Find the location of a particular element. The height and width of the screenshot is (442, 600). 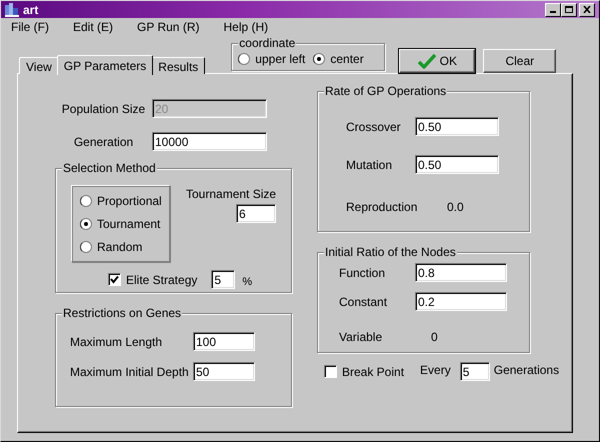

field-label: Population Size is located at coordinates (103, 109).